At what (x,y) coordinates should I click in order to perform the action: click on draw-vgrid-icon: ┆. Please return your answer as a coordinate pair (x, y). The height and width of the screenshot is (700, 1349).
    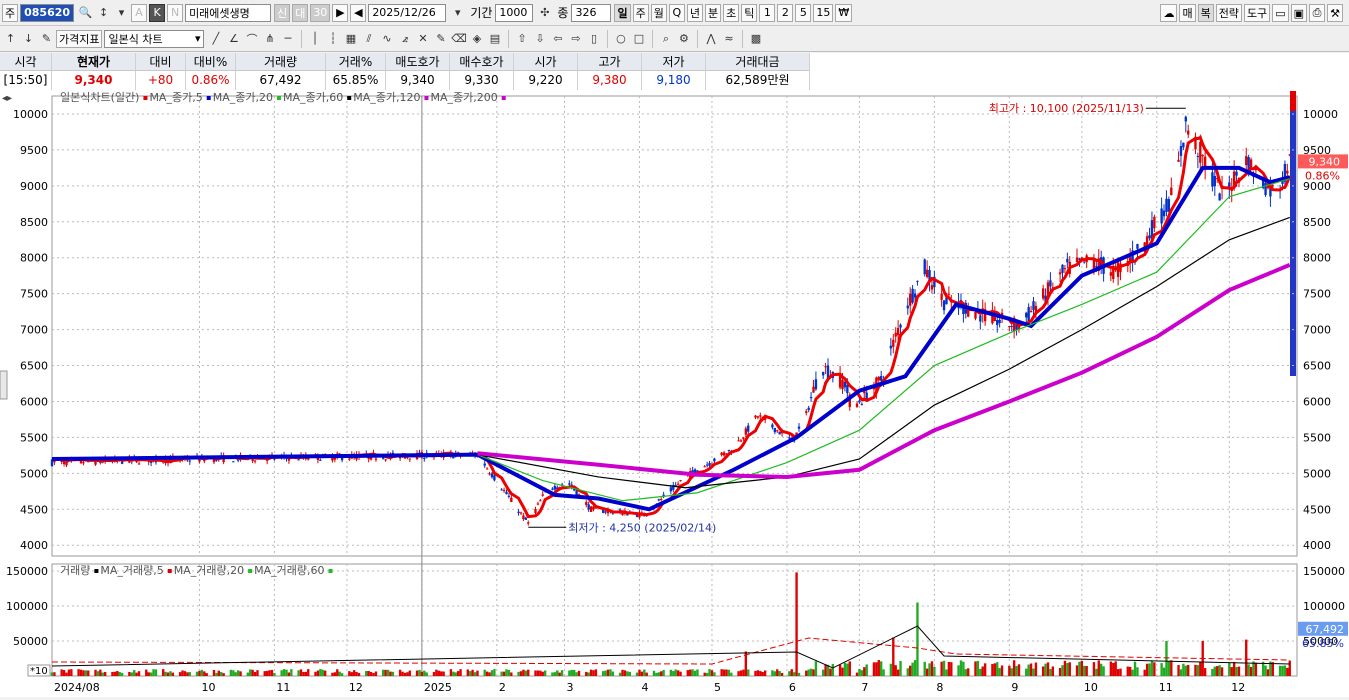
    Looking at the image, I should click on (332, 39).